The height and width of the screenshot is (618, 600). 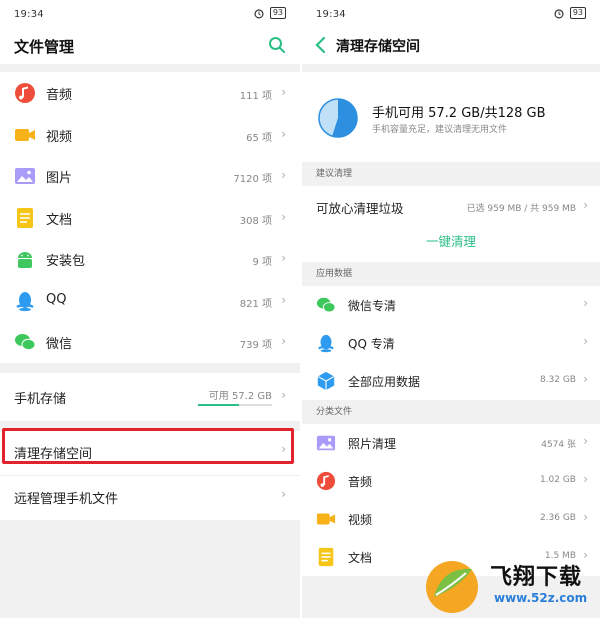 What do you see at coordinates (255, 221) in the screenshot?
I see `category-count: 308 项` at bounding box center [255, 221].